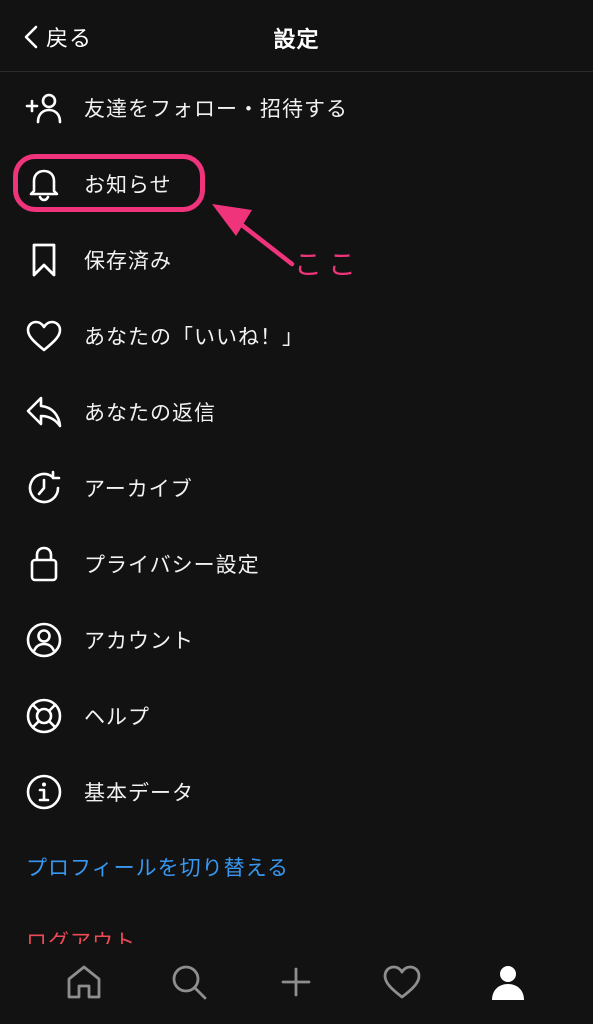  What do you see at coordinates (296, 716) in the screenshot?
I see `menu-item-help: ヘルプ` at bounding box center [296, 716].